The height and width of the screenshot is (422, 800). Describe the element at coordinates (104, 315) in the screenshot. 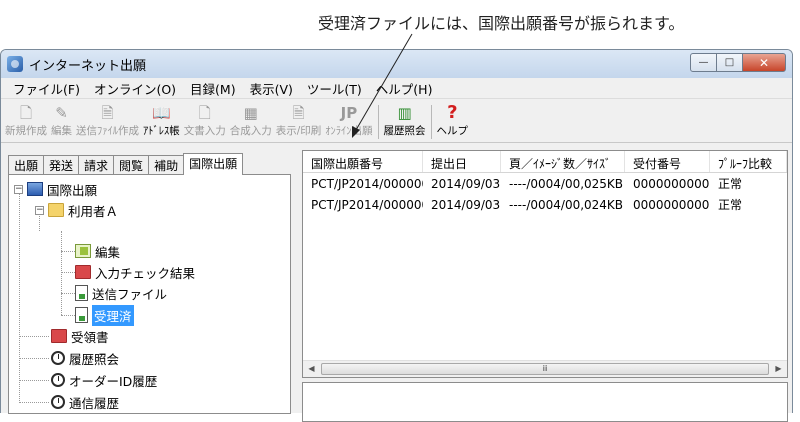

I see `tree-node-accepted: 受理済` at that location.